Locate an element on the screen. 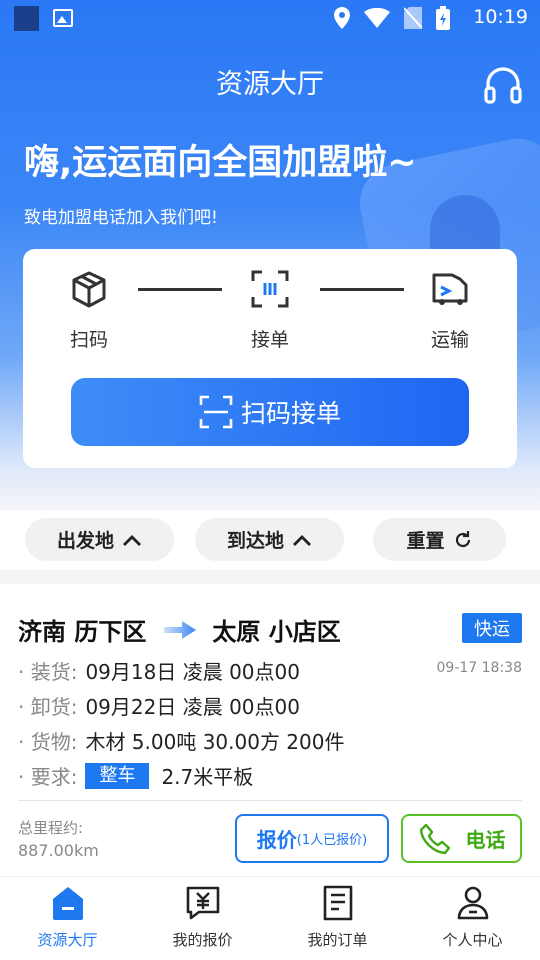  page-title: 资源大厅 is located at coordinates (270, 84).